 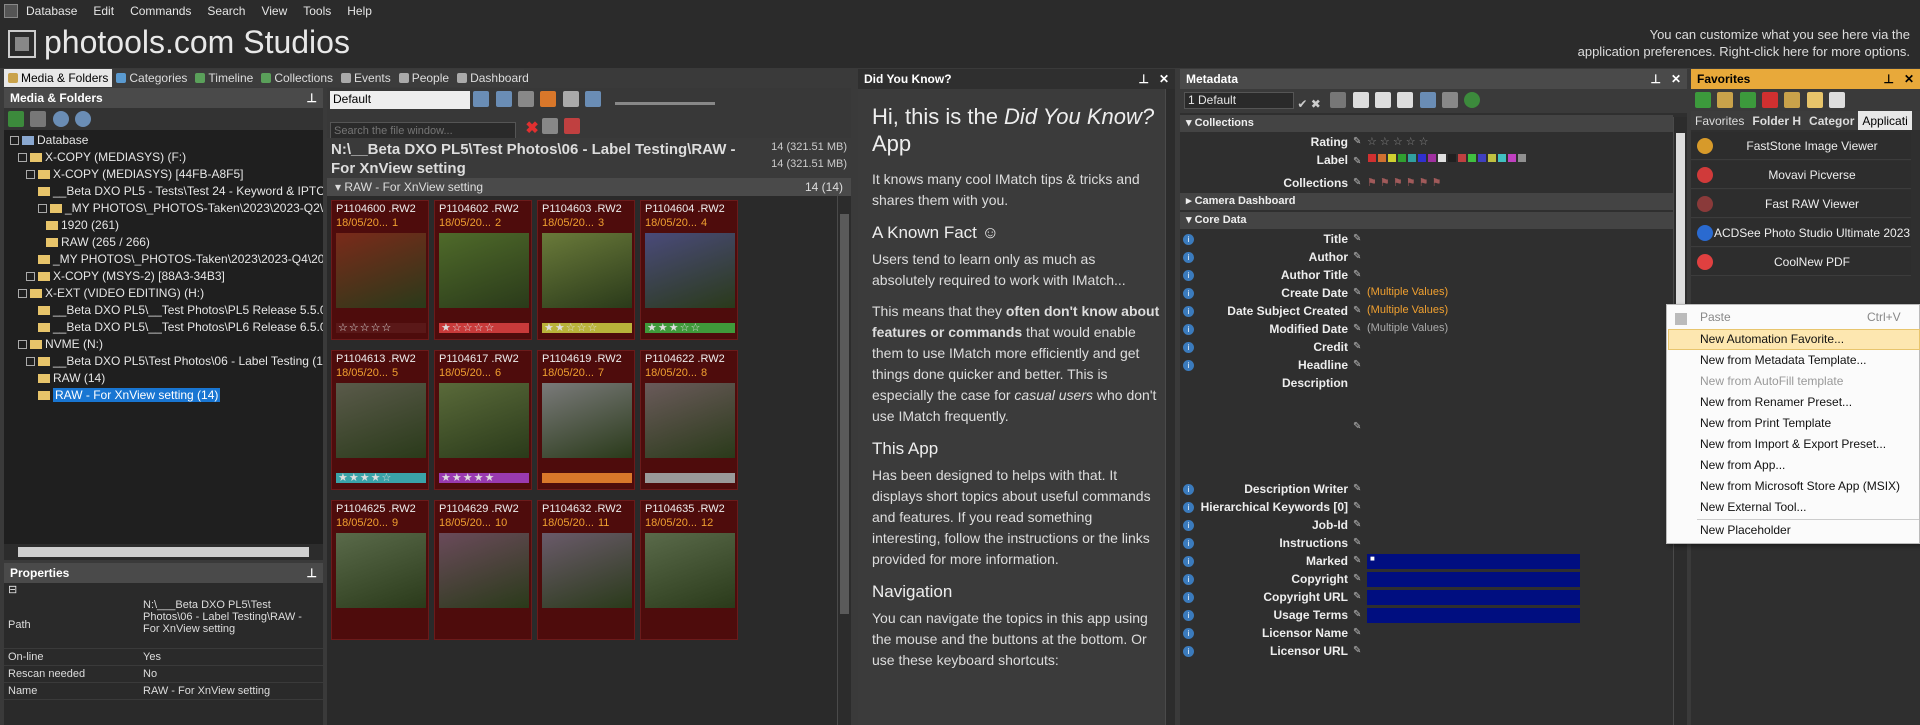 I want to click on metadata-value-field: ⚑ ⚑ ⚑ ⚑ ⚑ ⚑, so click(x=1473, y=183).